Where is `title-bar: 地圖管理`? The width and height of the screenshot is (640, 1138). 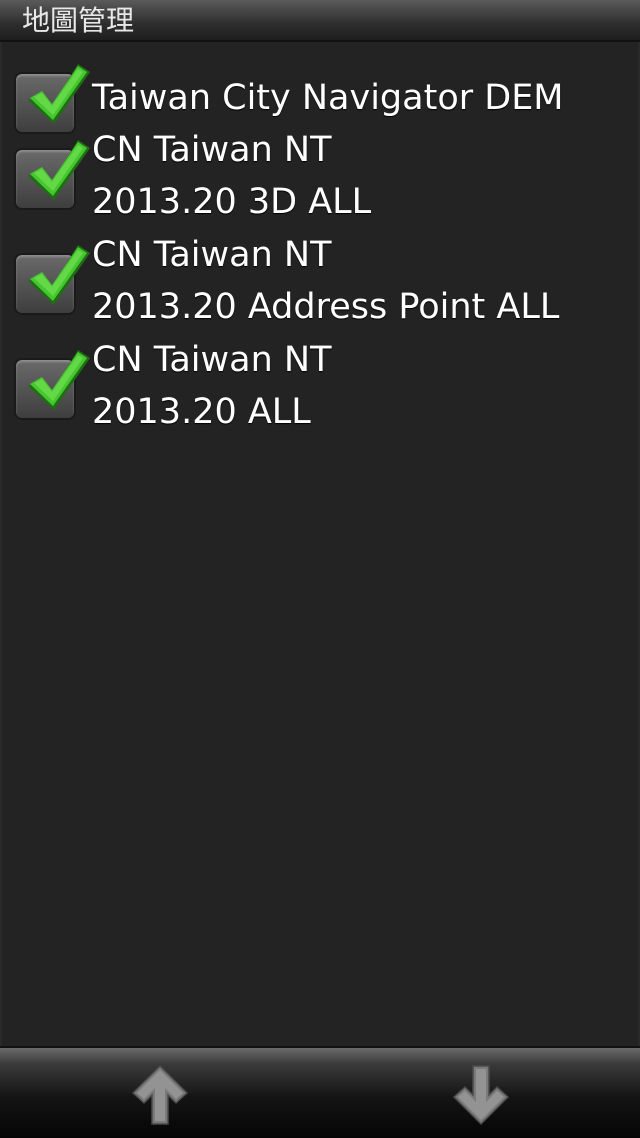
title-bar: 地圖管理 is located at coordinates (320, 21).